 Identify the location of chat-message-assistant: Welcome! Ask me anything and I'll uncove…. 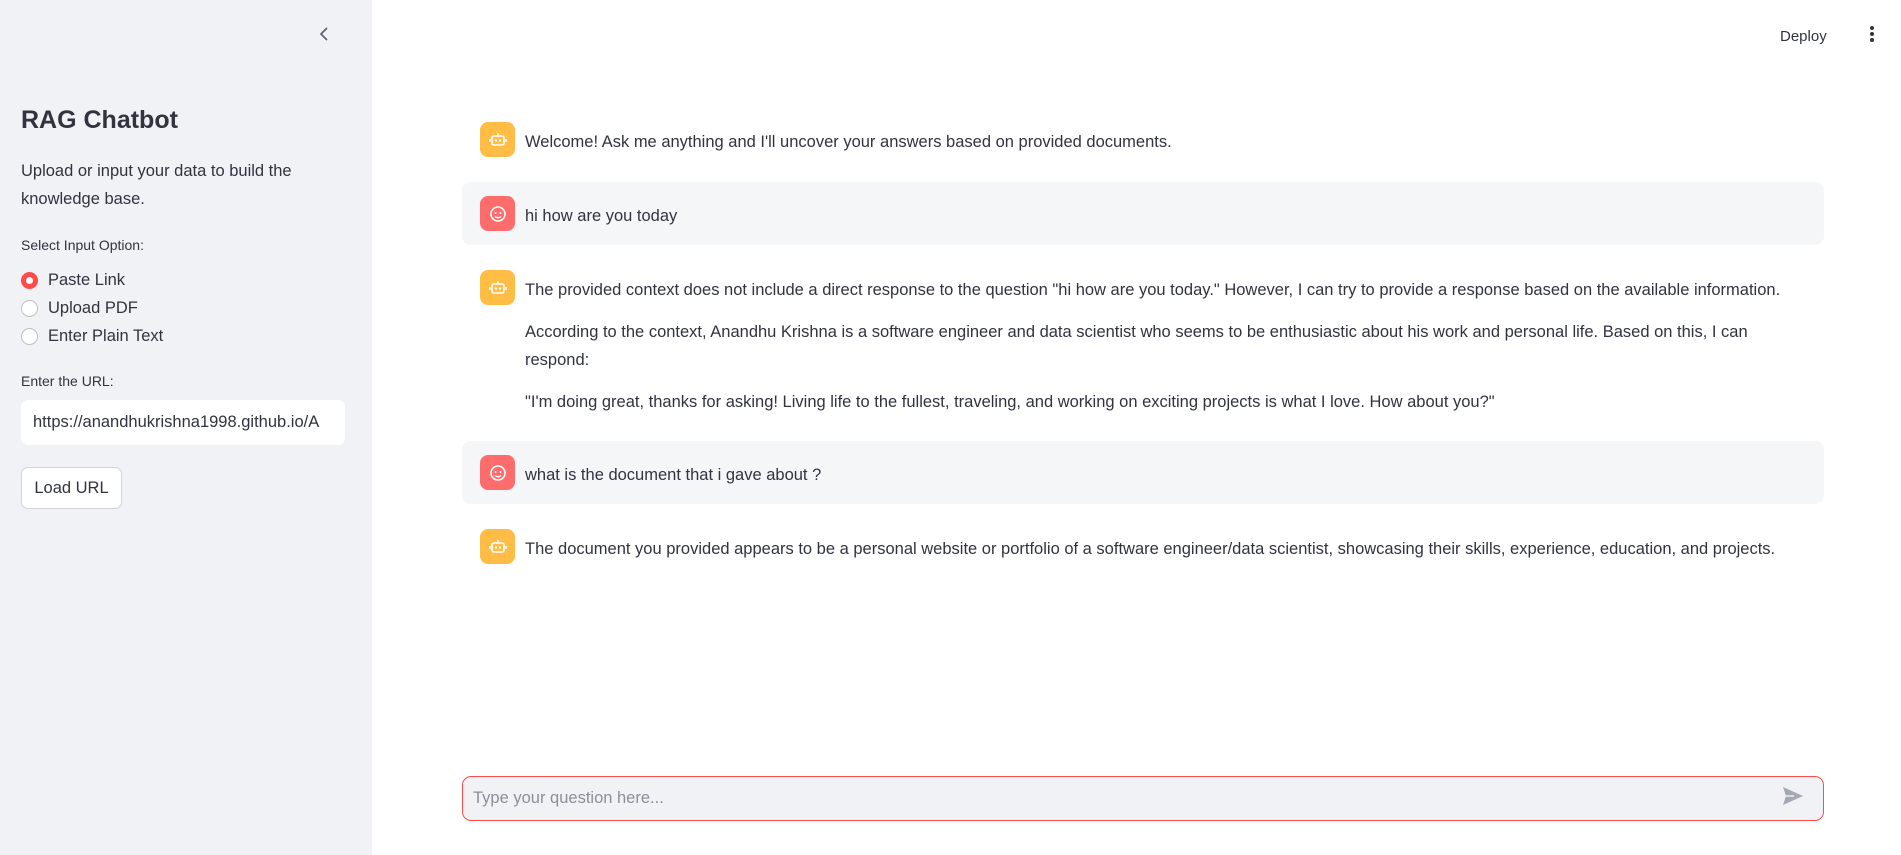
(1143, 139).